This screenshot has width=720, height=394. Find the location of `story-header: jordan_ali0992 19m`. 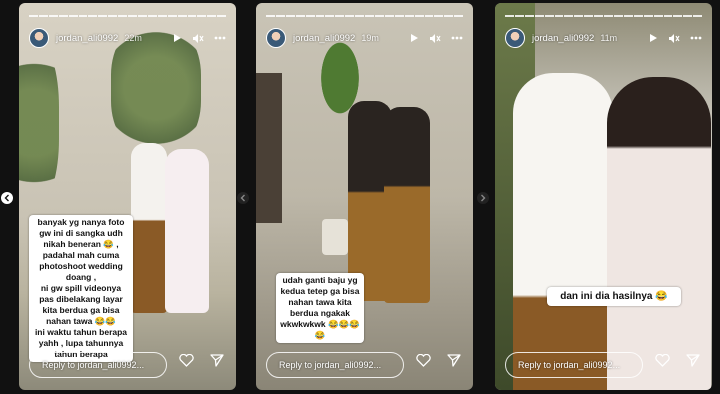

story-header: jordan_ali0992 19m is located at coordinates (364, 38).